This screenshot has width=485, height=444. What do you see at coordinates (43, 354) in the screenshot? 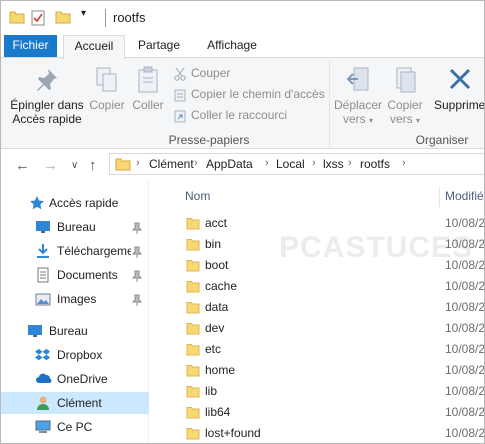
I see `dropbox-icon` at bounding box center [43, 354].